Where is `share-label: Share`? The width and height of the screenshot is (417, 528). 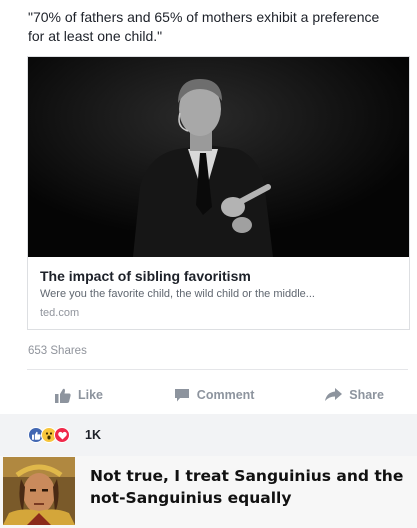 share-label: Share is located at coordinates (366, 395).